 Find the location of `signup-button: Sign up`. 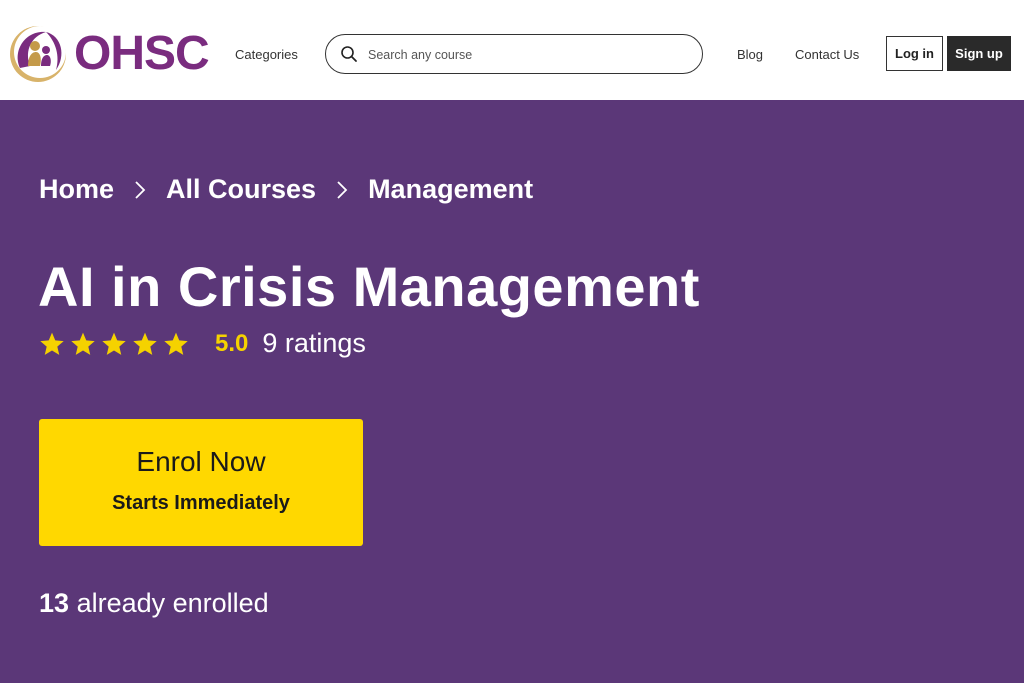

signup-button: Sign up is located at coordinates (979, 53).